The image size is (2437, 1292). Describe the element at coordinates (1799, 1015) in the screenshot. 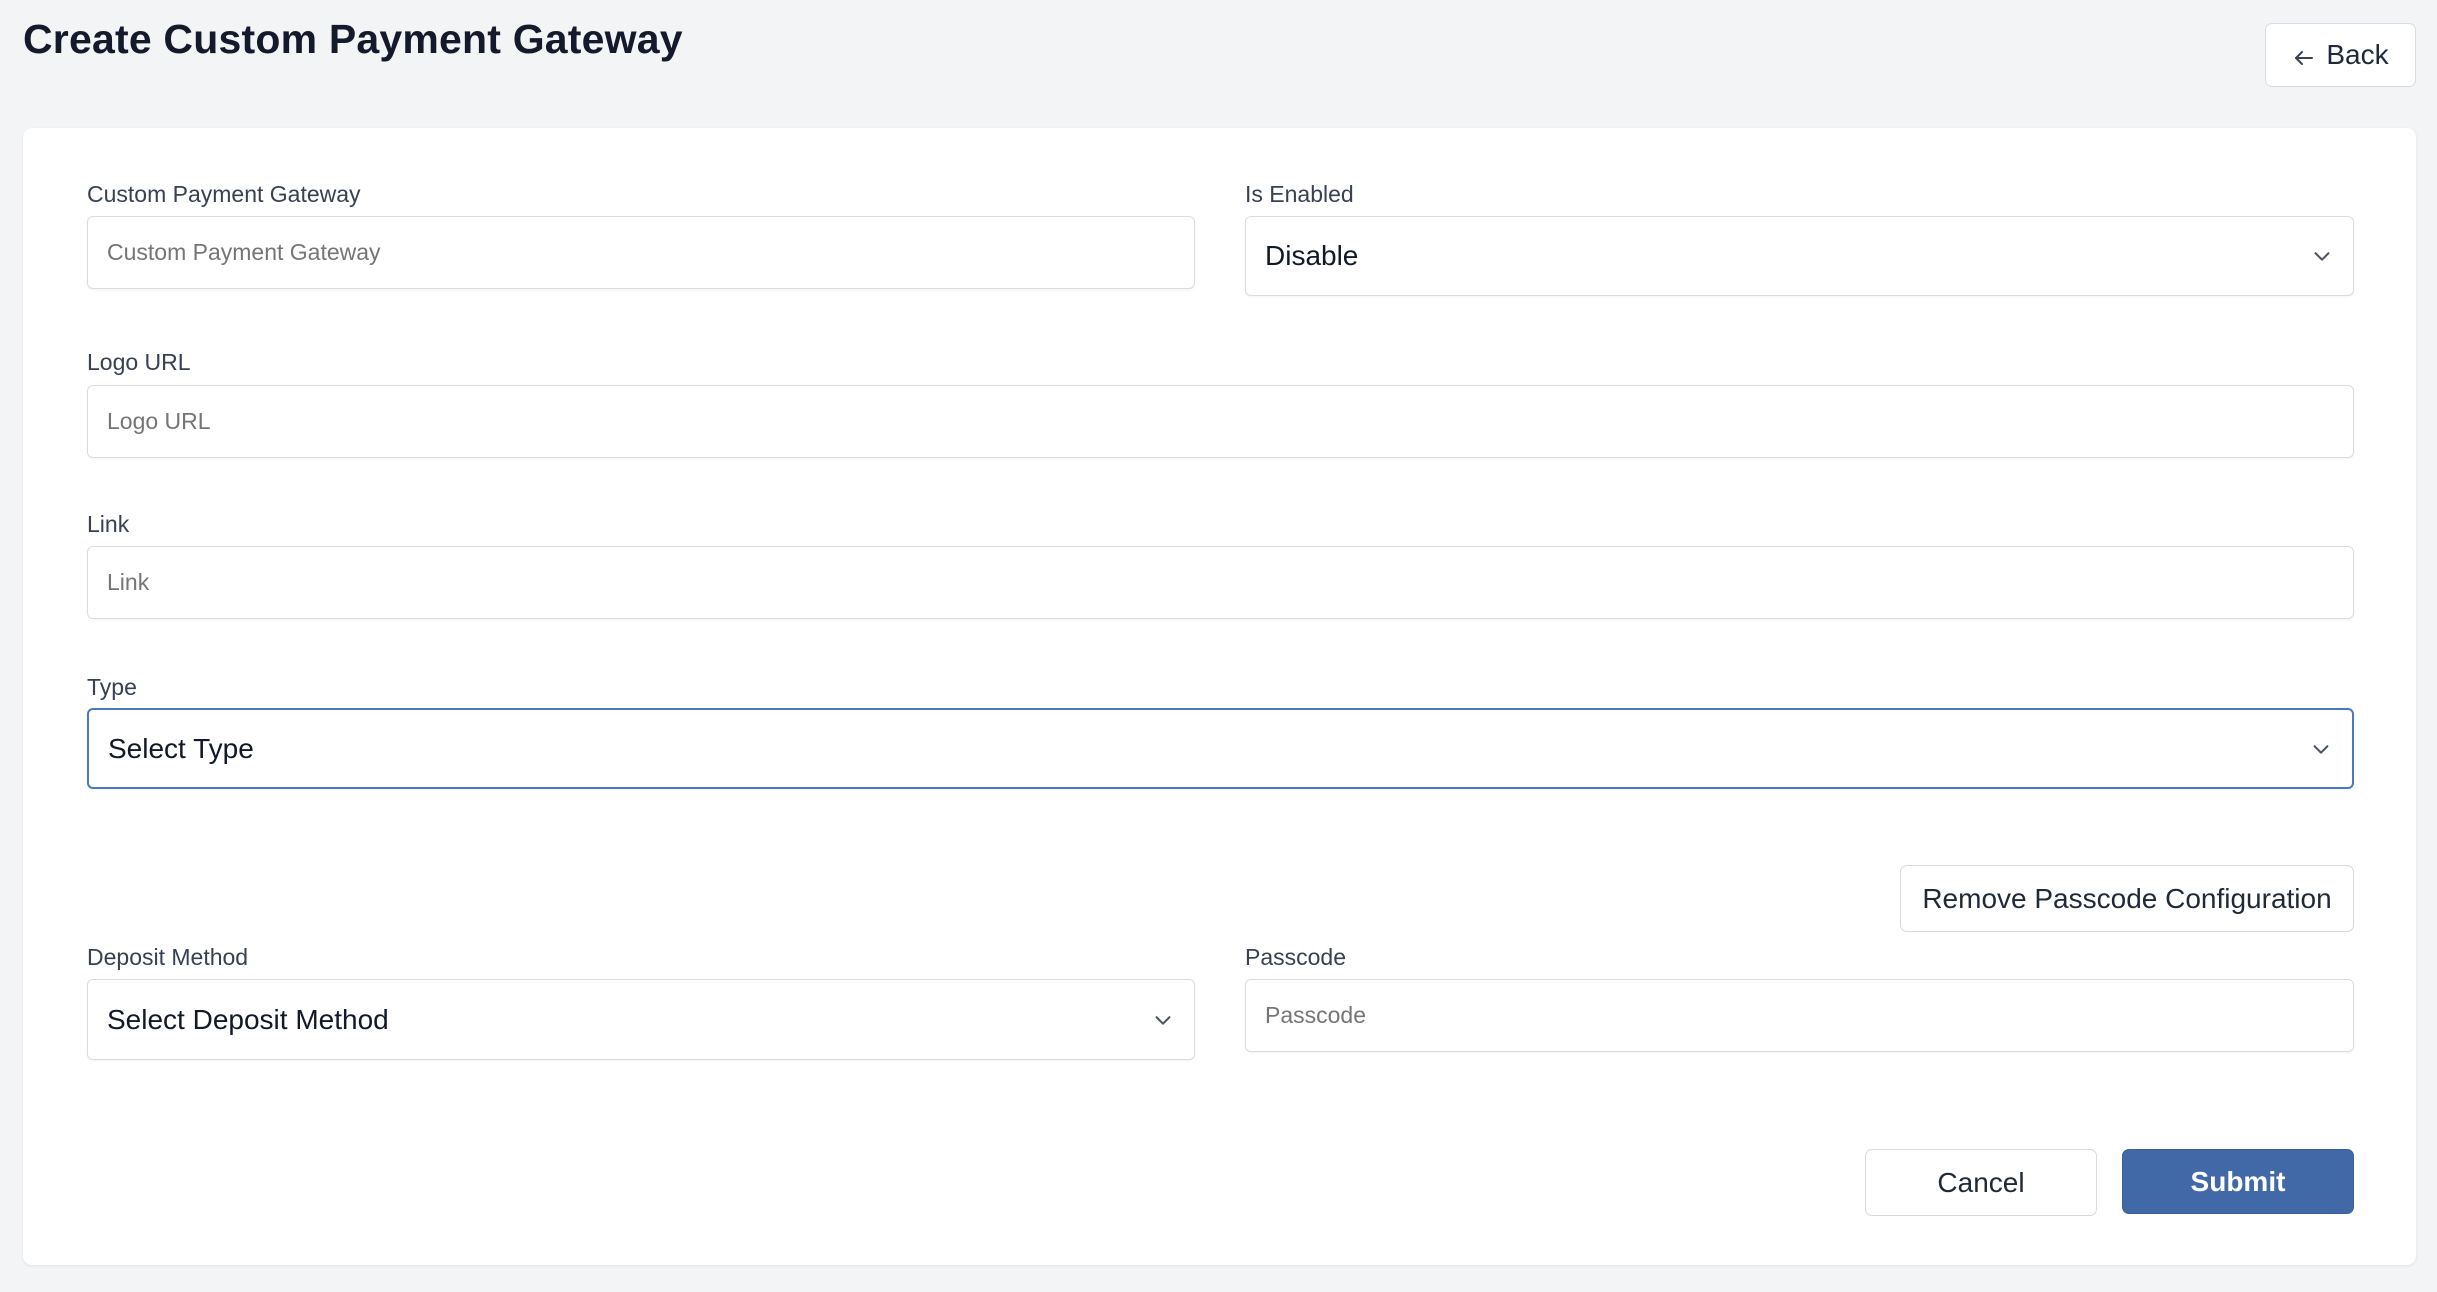

I see `passcode-input` at that location.